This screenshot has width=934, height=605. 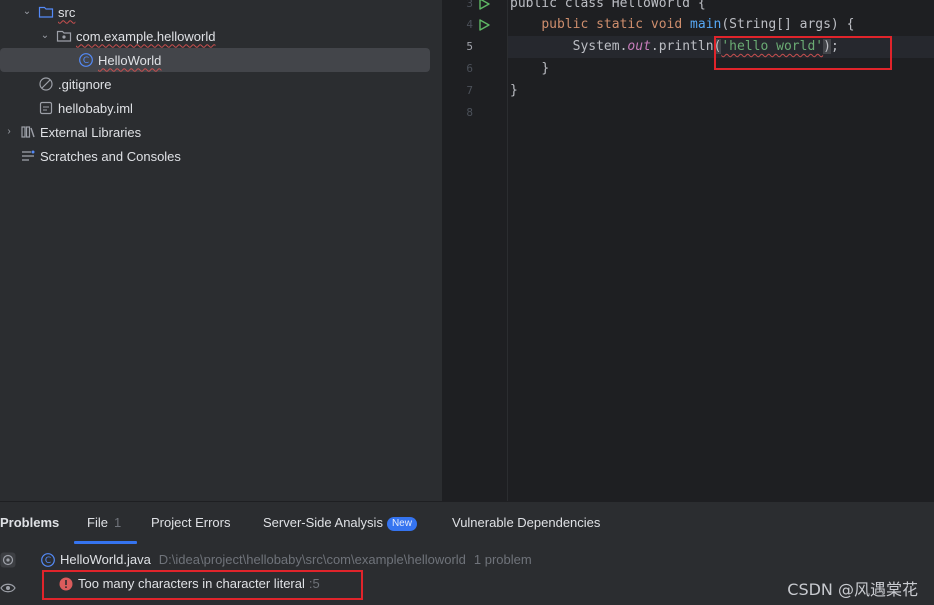 What do you see at coordinates (608, 5) in the screenshot?
I see `code-line-3: public class HelloWorld {` at bounding box center [608, 5].